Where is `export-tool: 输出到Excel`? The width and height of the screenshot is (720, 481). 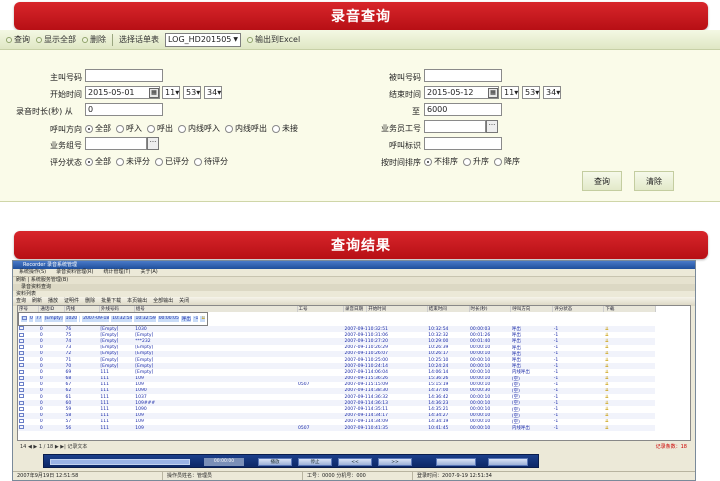 export-tool: 输出到Excel is located at coordinates (273, 39).